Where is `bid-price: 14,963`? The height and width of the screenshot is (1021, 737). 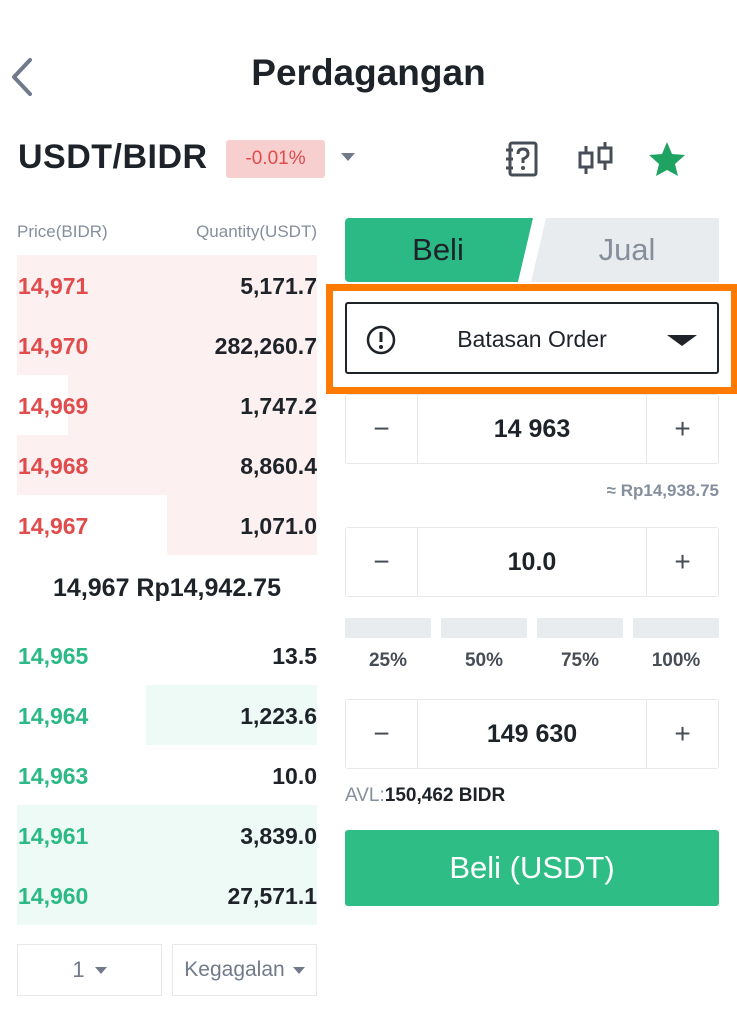
bid-price: 14,963 is located at coordinates (53, 776).